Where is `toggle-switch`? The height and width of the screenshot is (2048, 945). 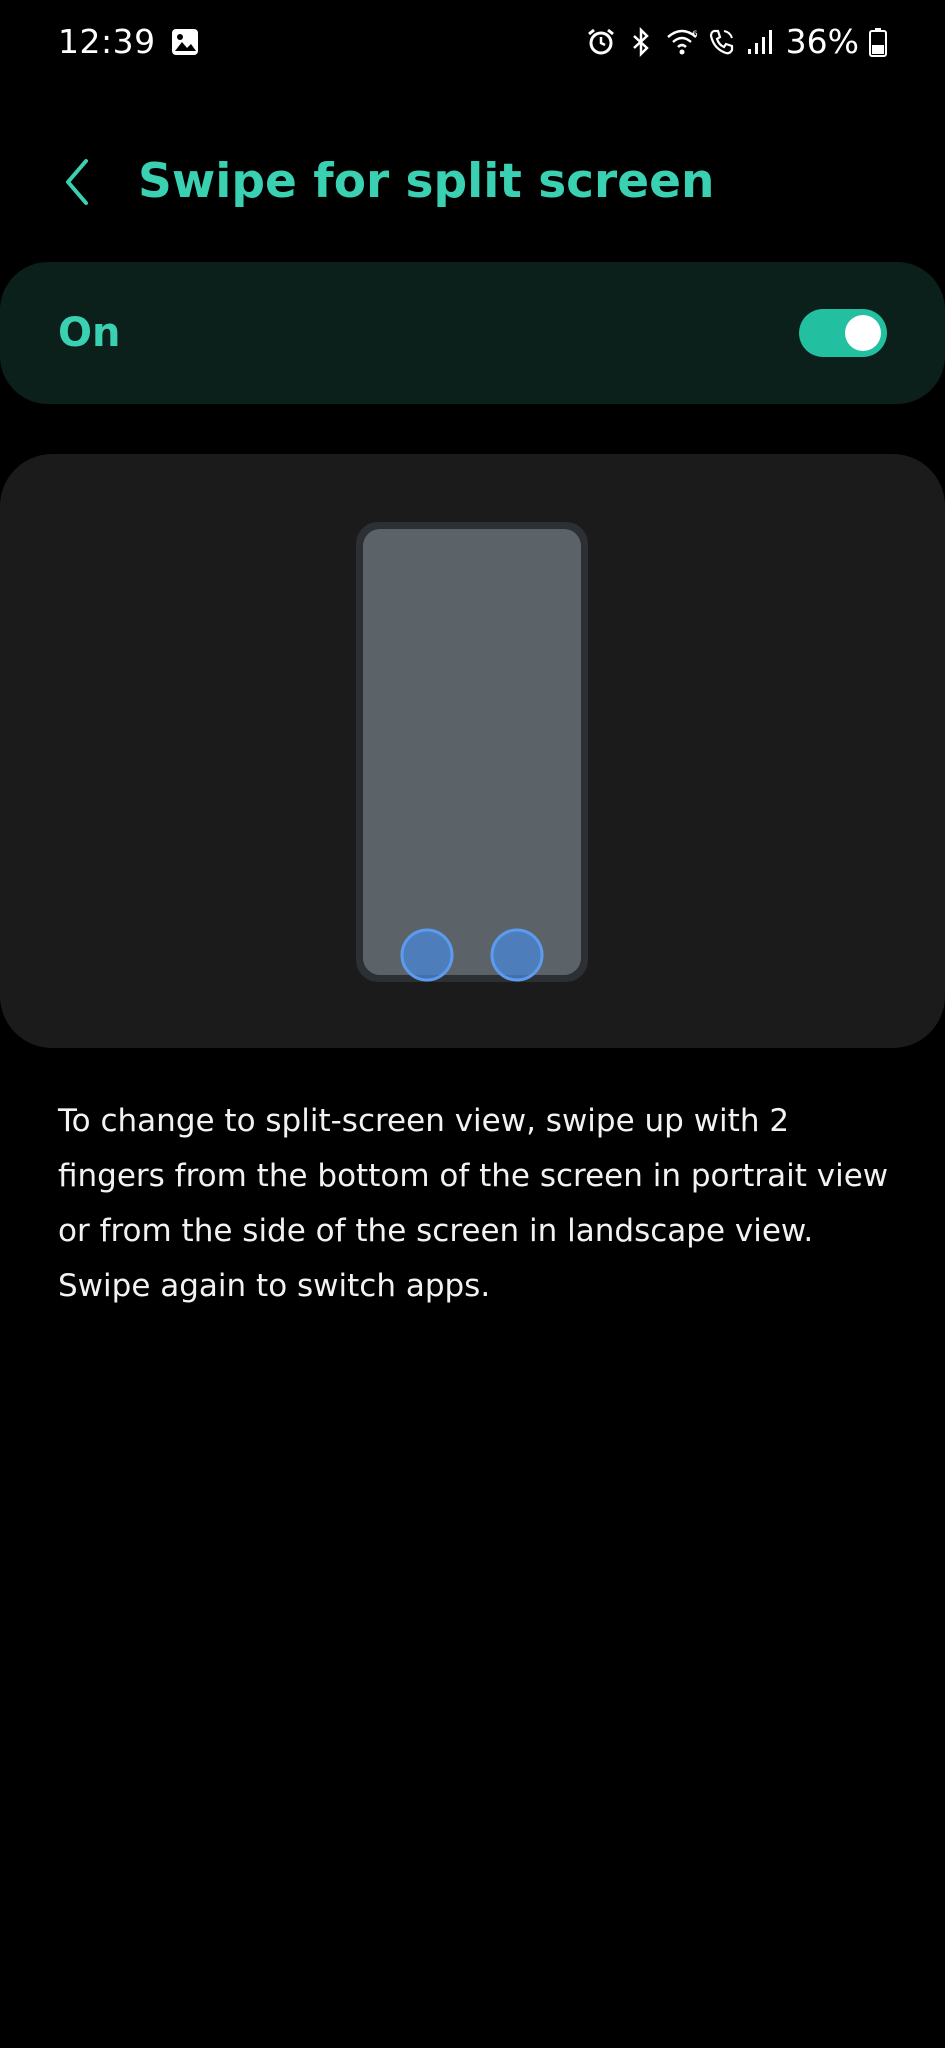
toggle-switch is located at coordinates (843, 333).